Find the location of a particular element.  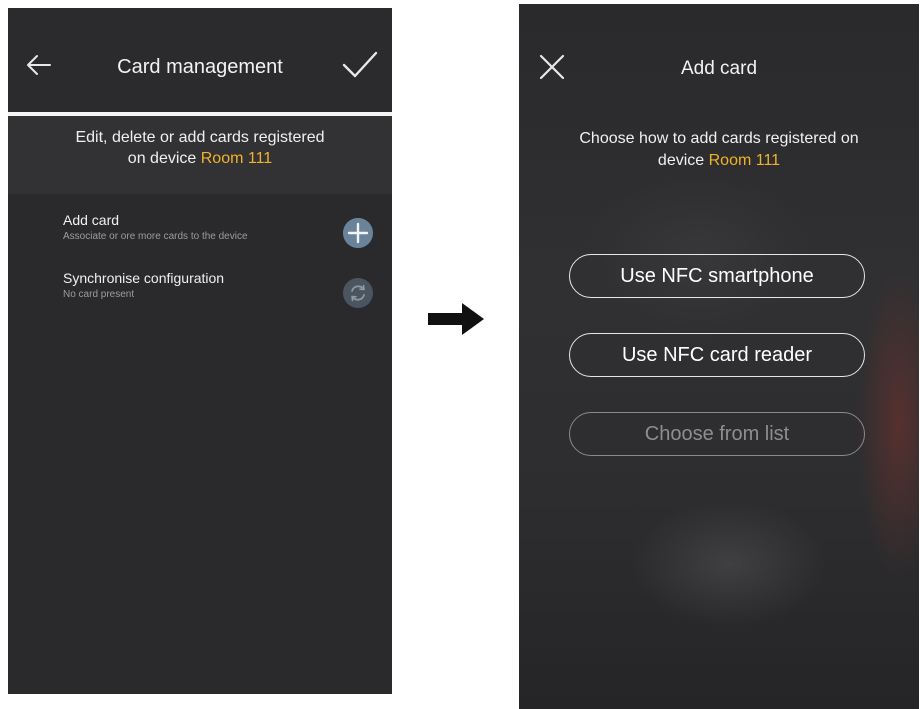

plus-icon is located at coordinates (358, 233).